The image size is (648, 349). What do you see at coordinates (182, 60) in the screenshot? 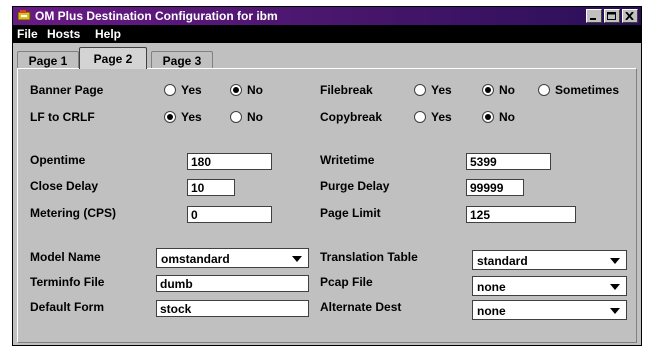
I see `tab-page-3: Page 3` at bounding box center [182, 60].